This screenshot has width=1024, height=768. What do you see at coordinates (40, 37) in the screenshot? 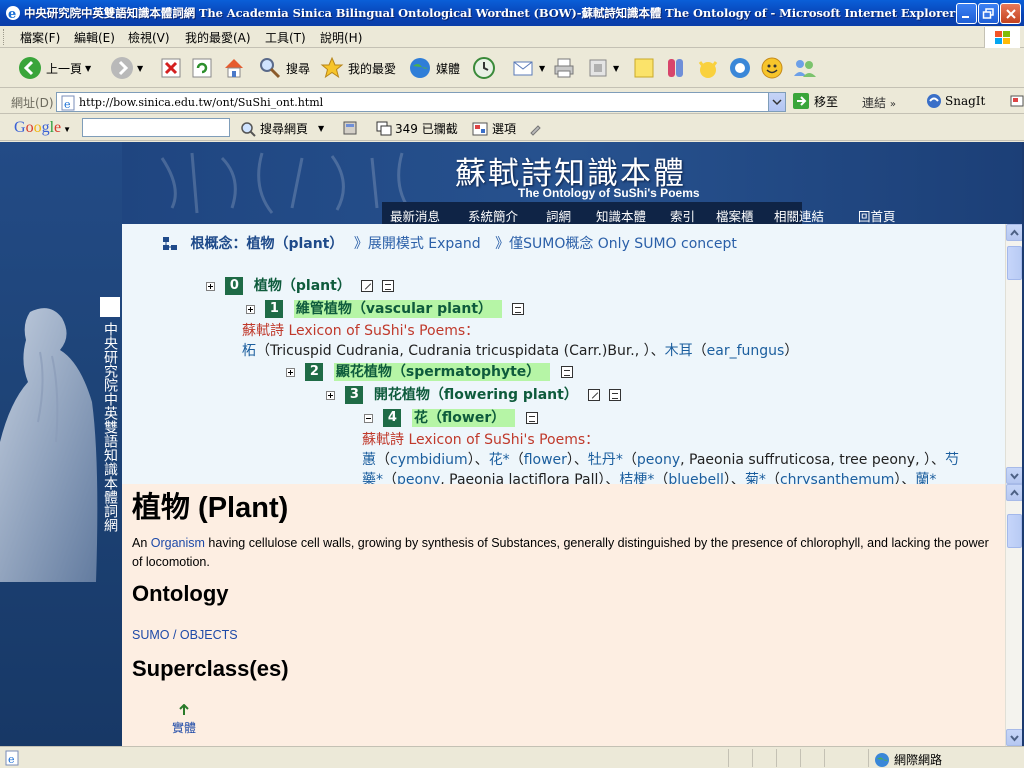
I see `menu-file: 檔案(F)` at bounding box center [40, 37].